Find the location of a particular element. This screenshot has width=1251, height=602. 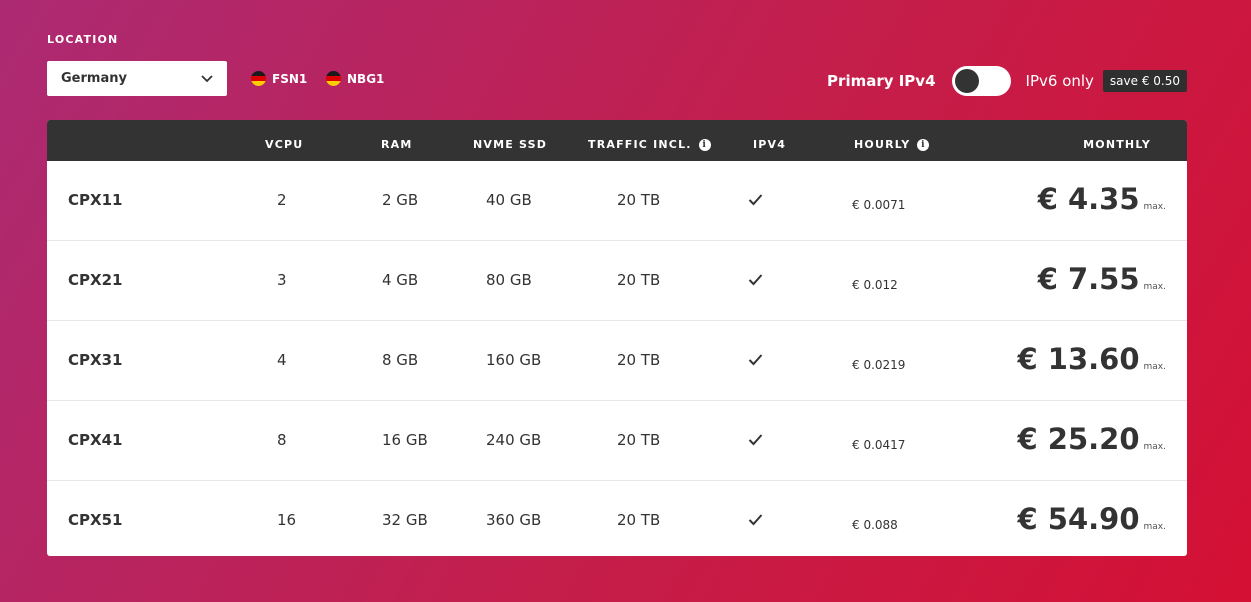

plan-name: CPX51 is located at coordinates (95, 520).